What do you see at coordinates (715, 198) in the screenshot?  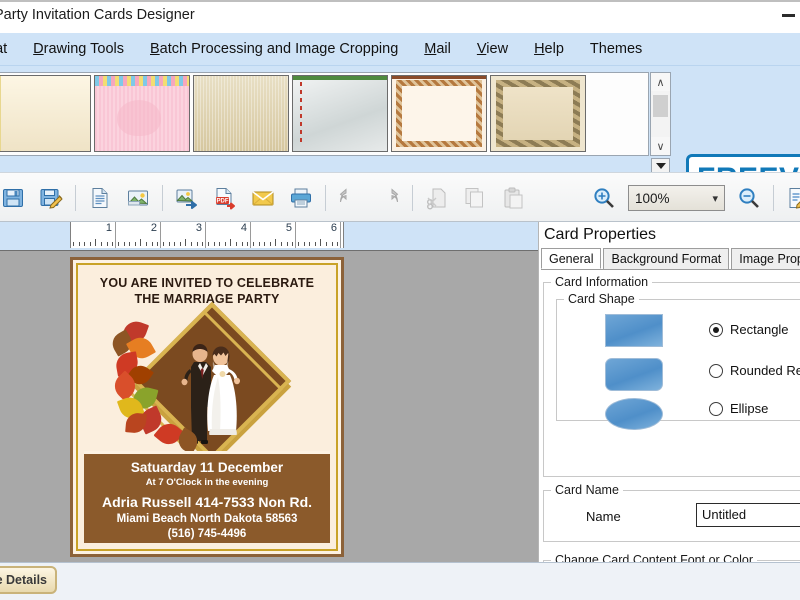 I see `chevron-down-icon: ▾` at bounding box center [715, 198].